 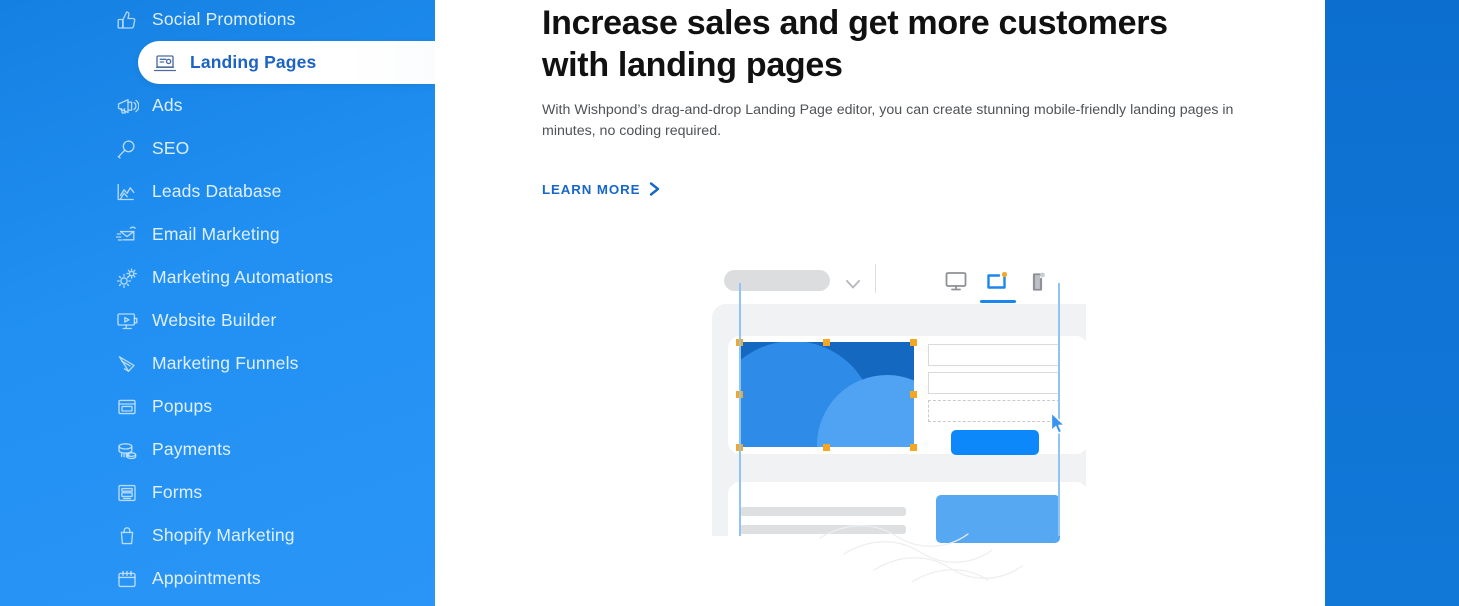 What do you see at coordinates (127, 407) in the screenshot?
I see `popup-window-icon` at bounding box center [127, 407].